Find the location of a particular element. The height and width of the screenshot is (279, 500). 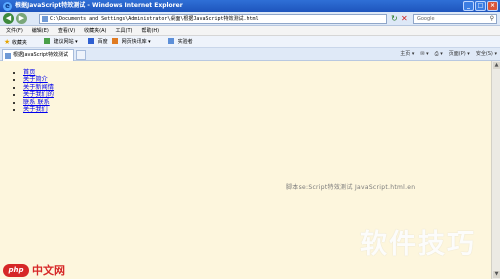

favorite-web-slice: 网页快讯库 ▾ is located at coordinates (131, 42).